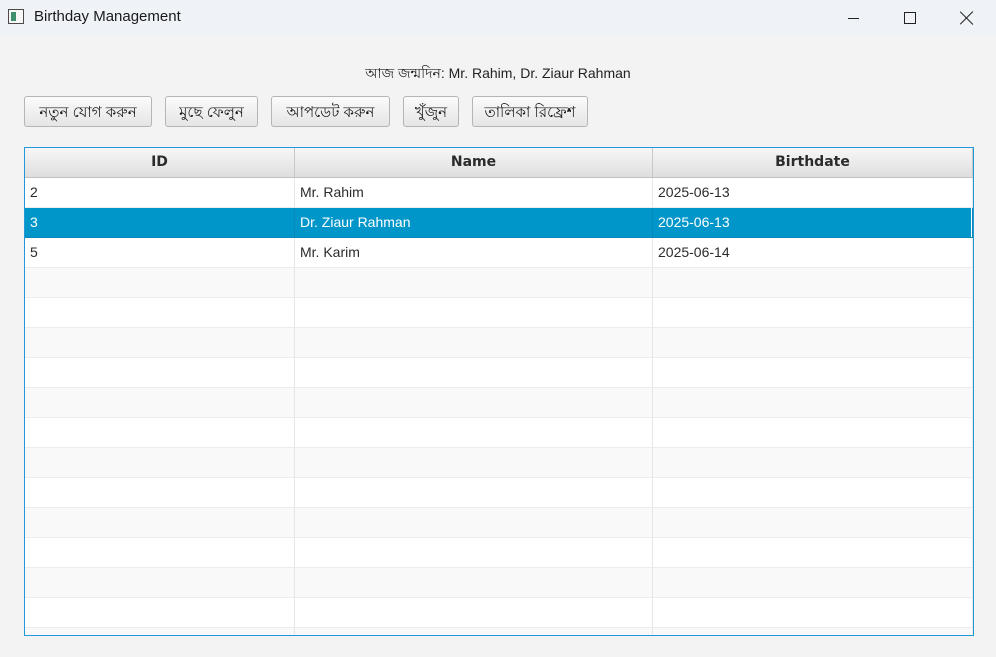  I want to click on app-window-icon, so click(16, 16).